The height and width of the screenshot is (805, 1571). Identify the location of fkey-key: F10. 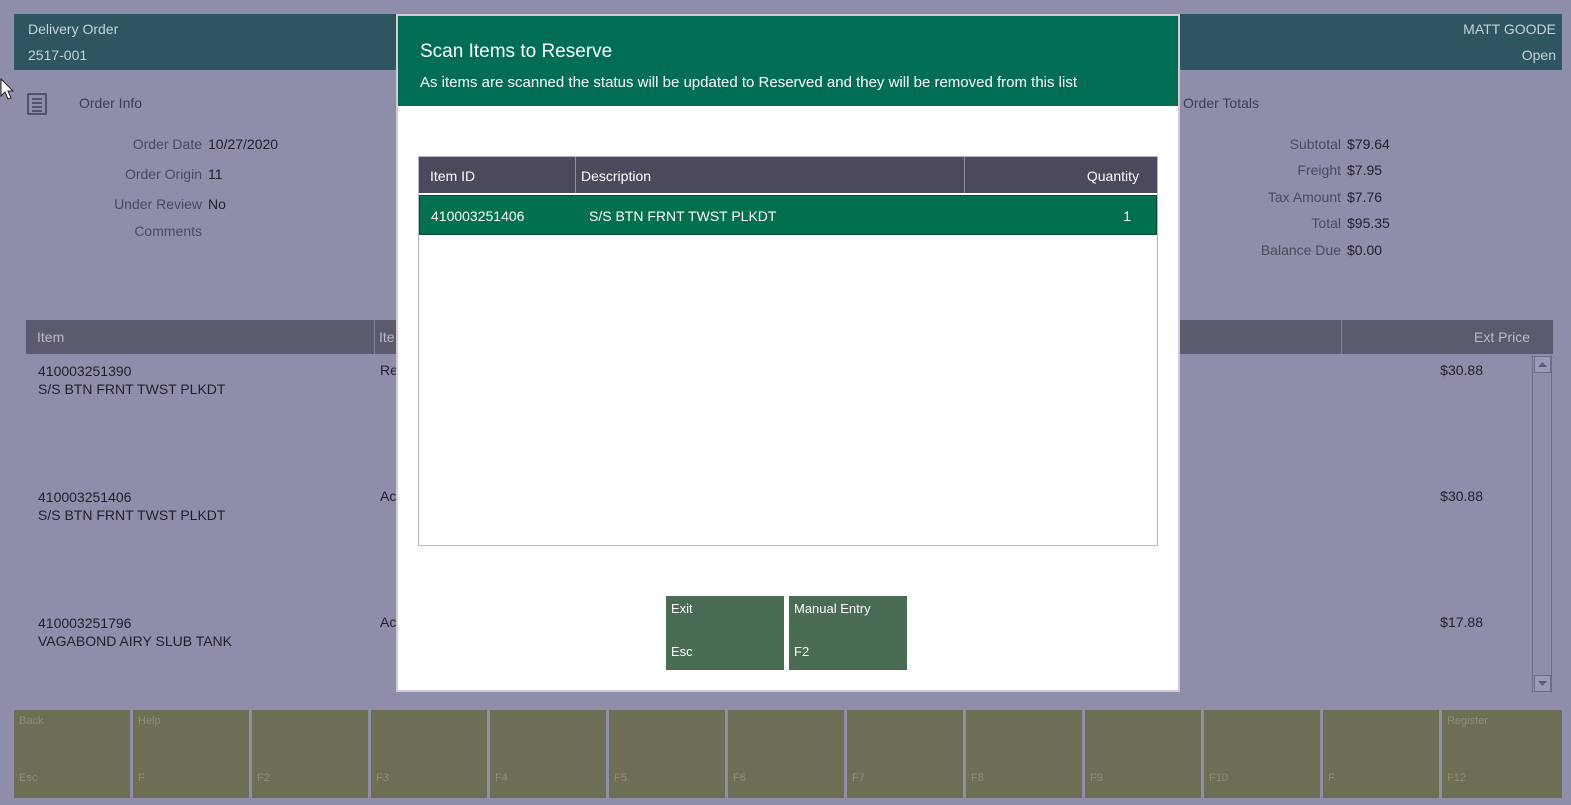
(1218, 778).